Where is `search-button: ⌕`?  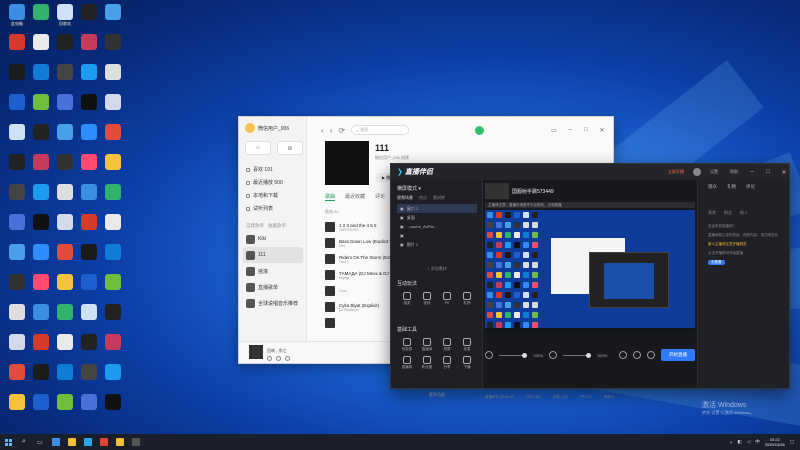 search-button: ⌕ is located at coordinates (24, 442).